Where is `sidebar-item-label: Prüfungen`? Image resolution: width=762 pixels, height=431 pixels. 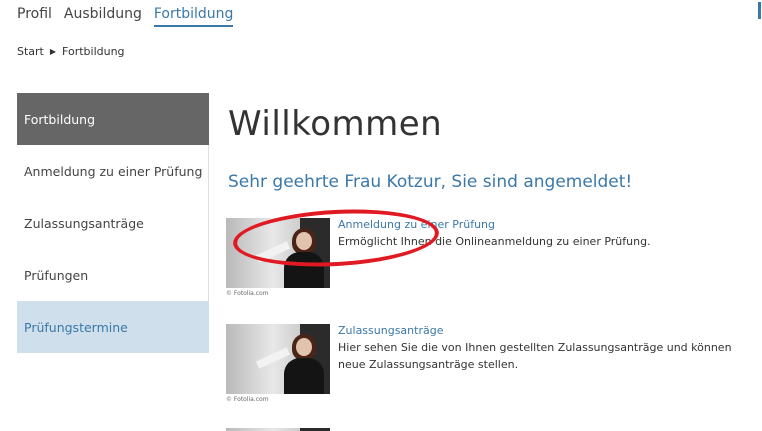
sidebar-item-label: Prüfungen is located at coordinates (56, 275).